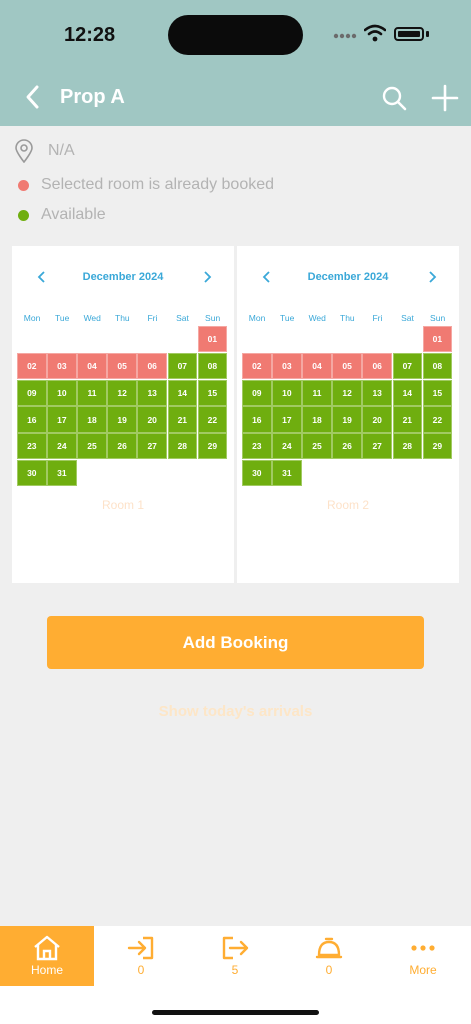 This screenshot has height=1024, width=471. I want to click on tab-label: 0, so click(141, 970).